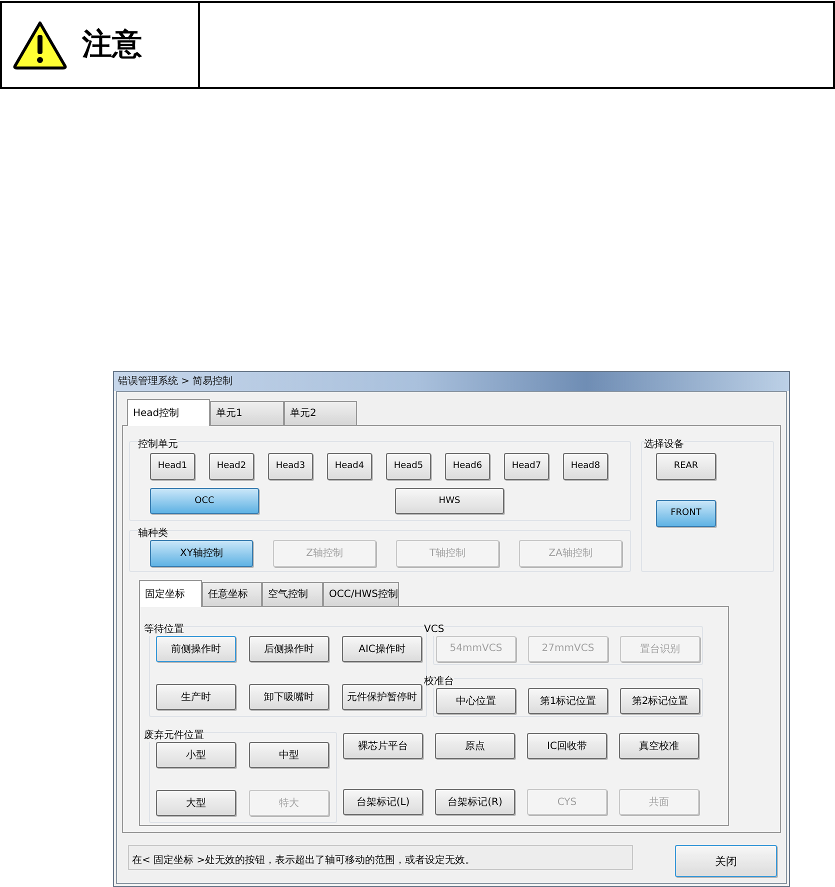 The width and height of the screenshot is (835, 887). I want to click on head-button: Head4, so click(349, 466).